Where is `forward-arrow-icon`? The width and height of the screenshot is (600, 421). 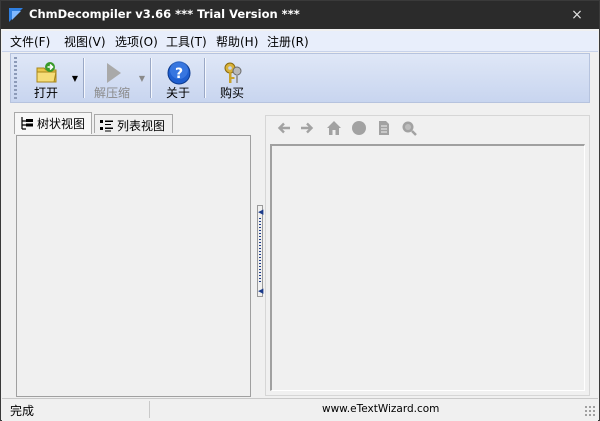
forward-arrow-icon is located at coordinates (307, 128).